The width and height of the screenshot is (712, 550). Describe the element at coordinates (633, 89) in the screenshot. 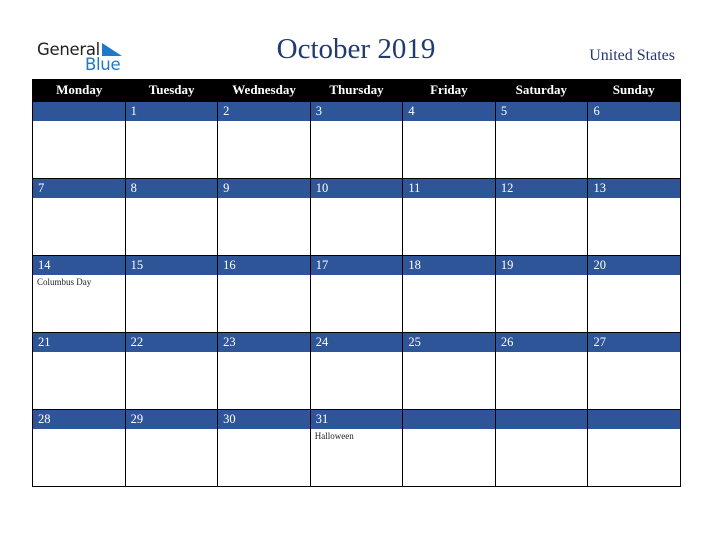

I see `weekday-sunday: Sunday` at that location.